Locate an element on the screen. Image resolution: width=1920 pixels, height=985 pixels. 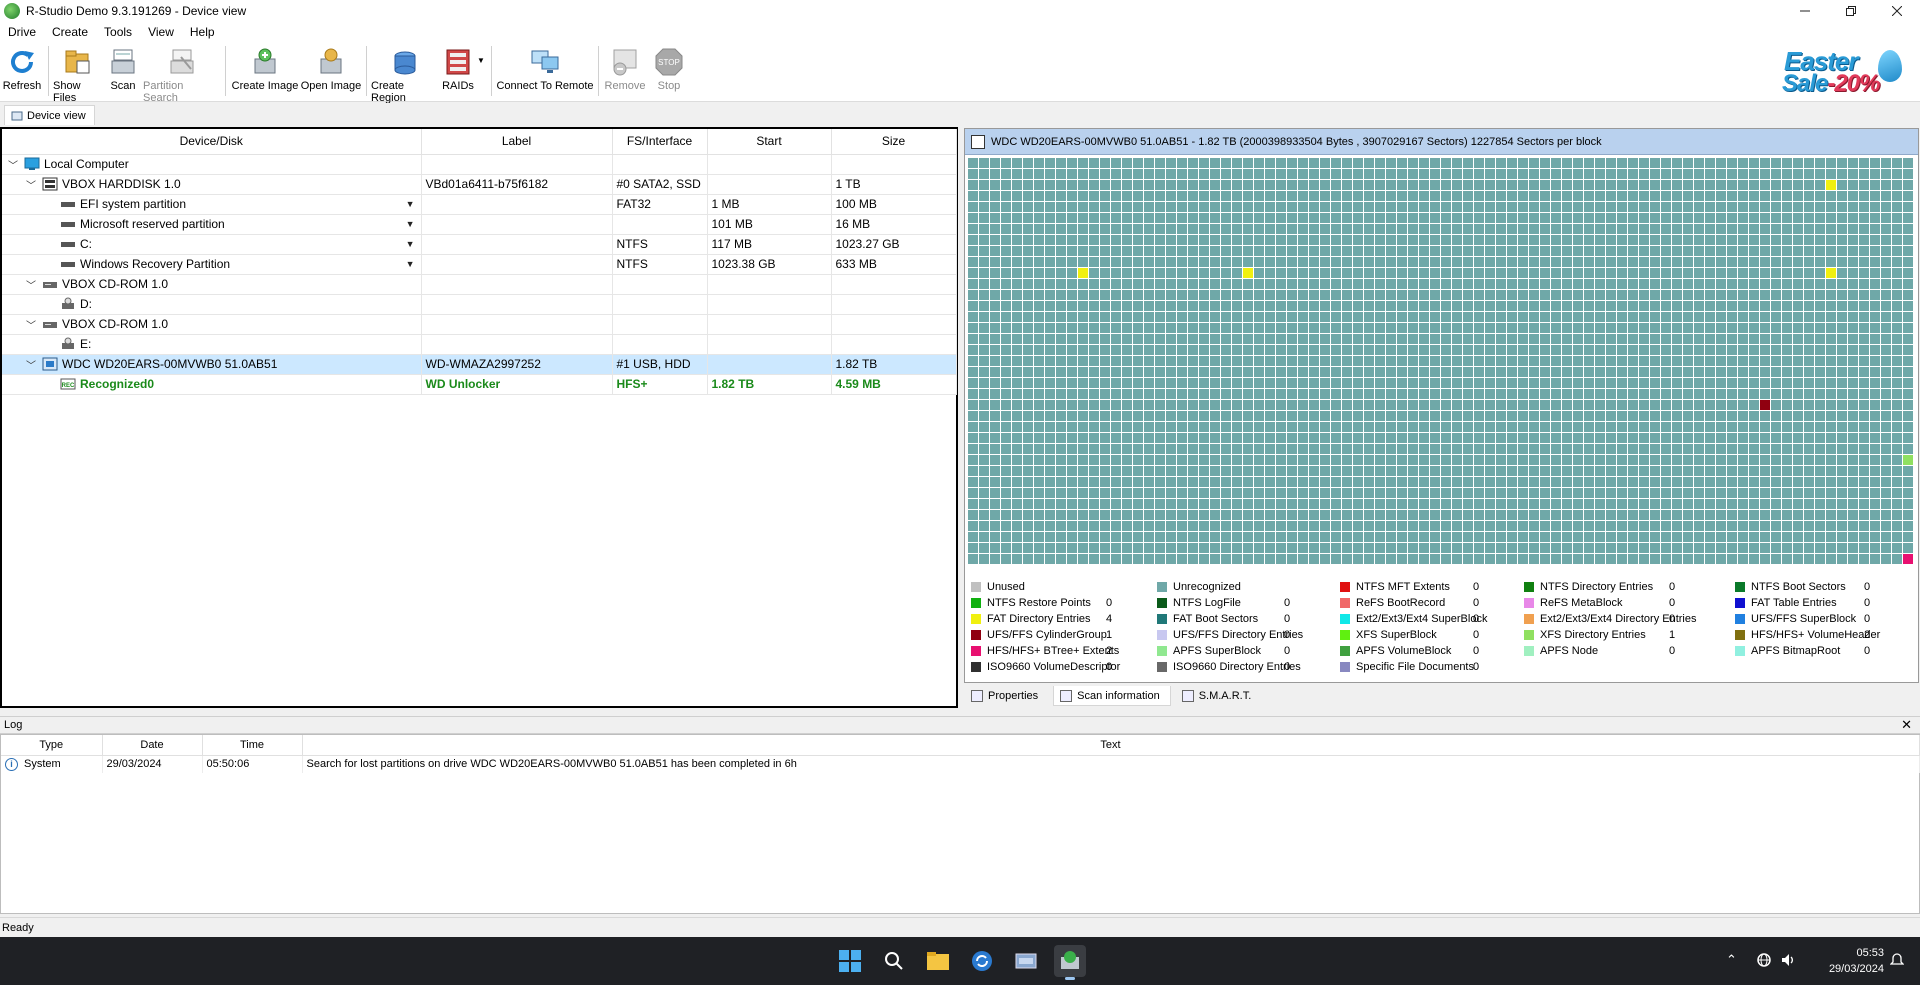
tree-row: D: is located at coordinates (479, 304).